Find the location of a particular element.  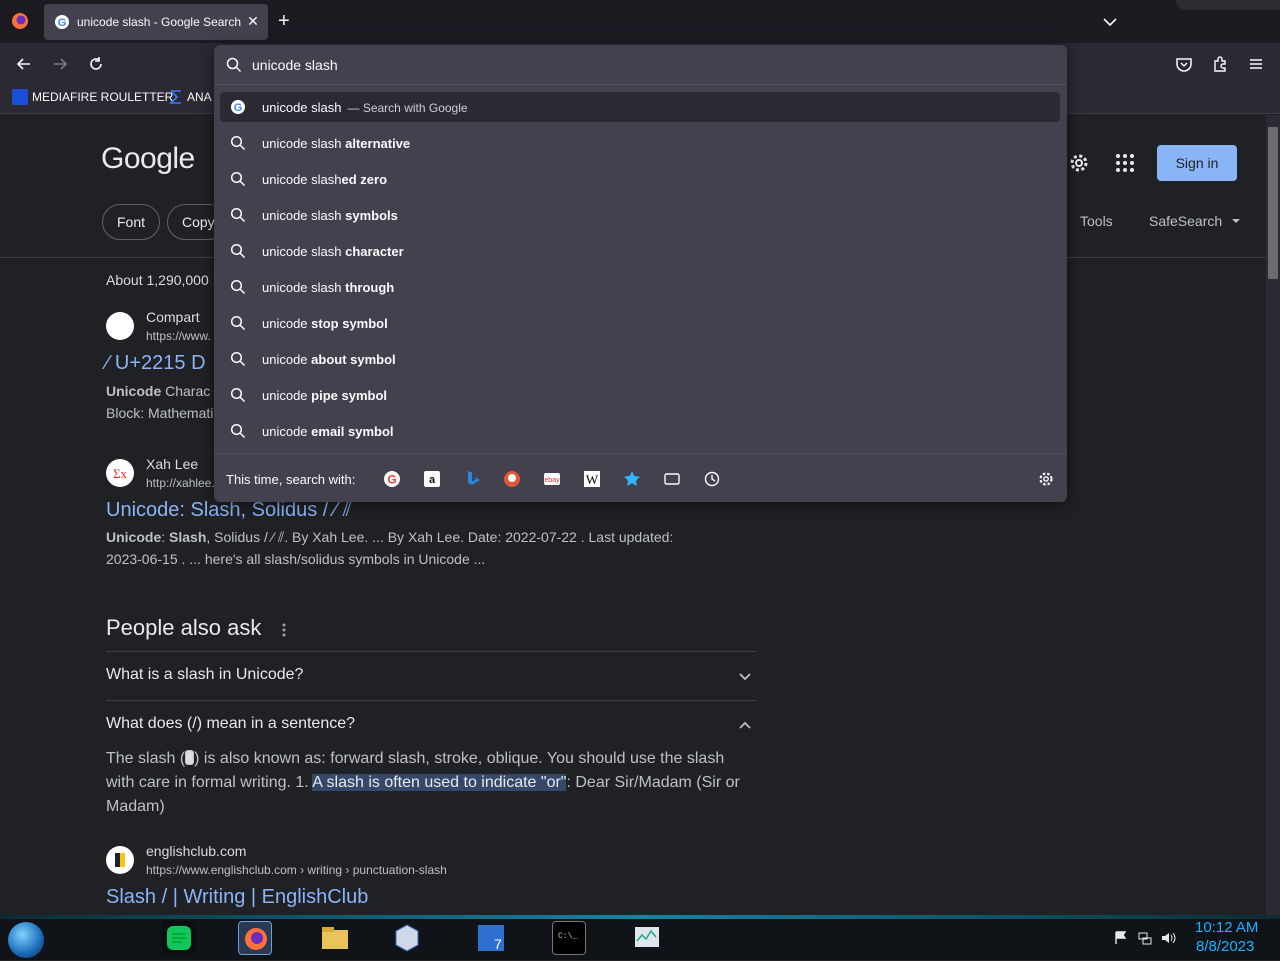

start-button is located at coordinates (26, 940).